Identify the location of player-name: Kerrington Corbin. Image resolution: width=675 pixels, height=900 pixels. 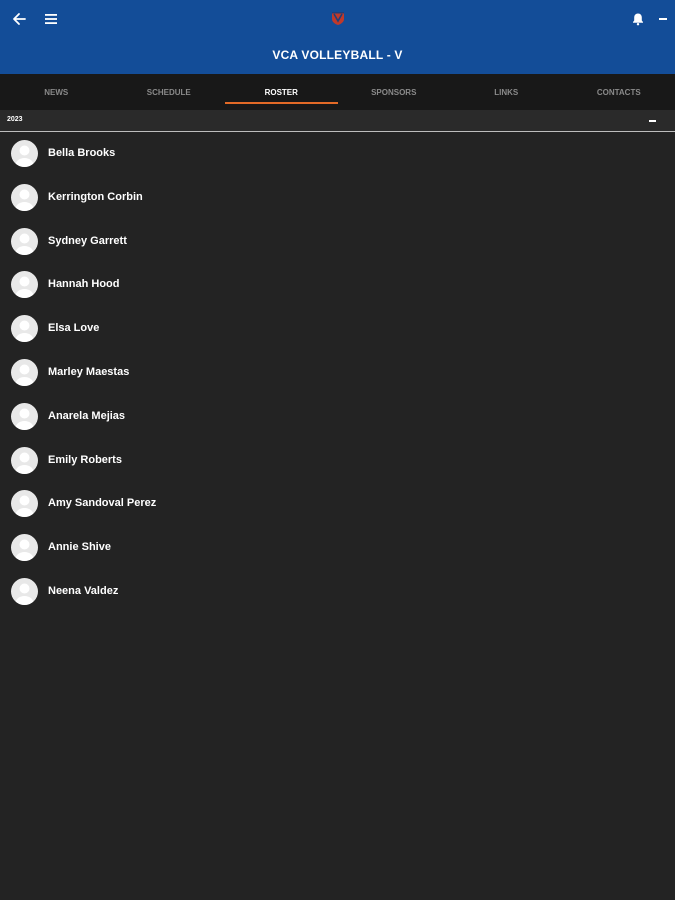
(95, 196).